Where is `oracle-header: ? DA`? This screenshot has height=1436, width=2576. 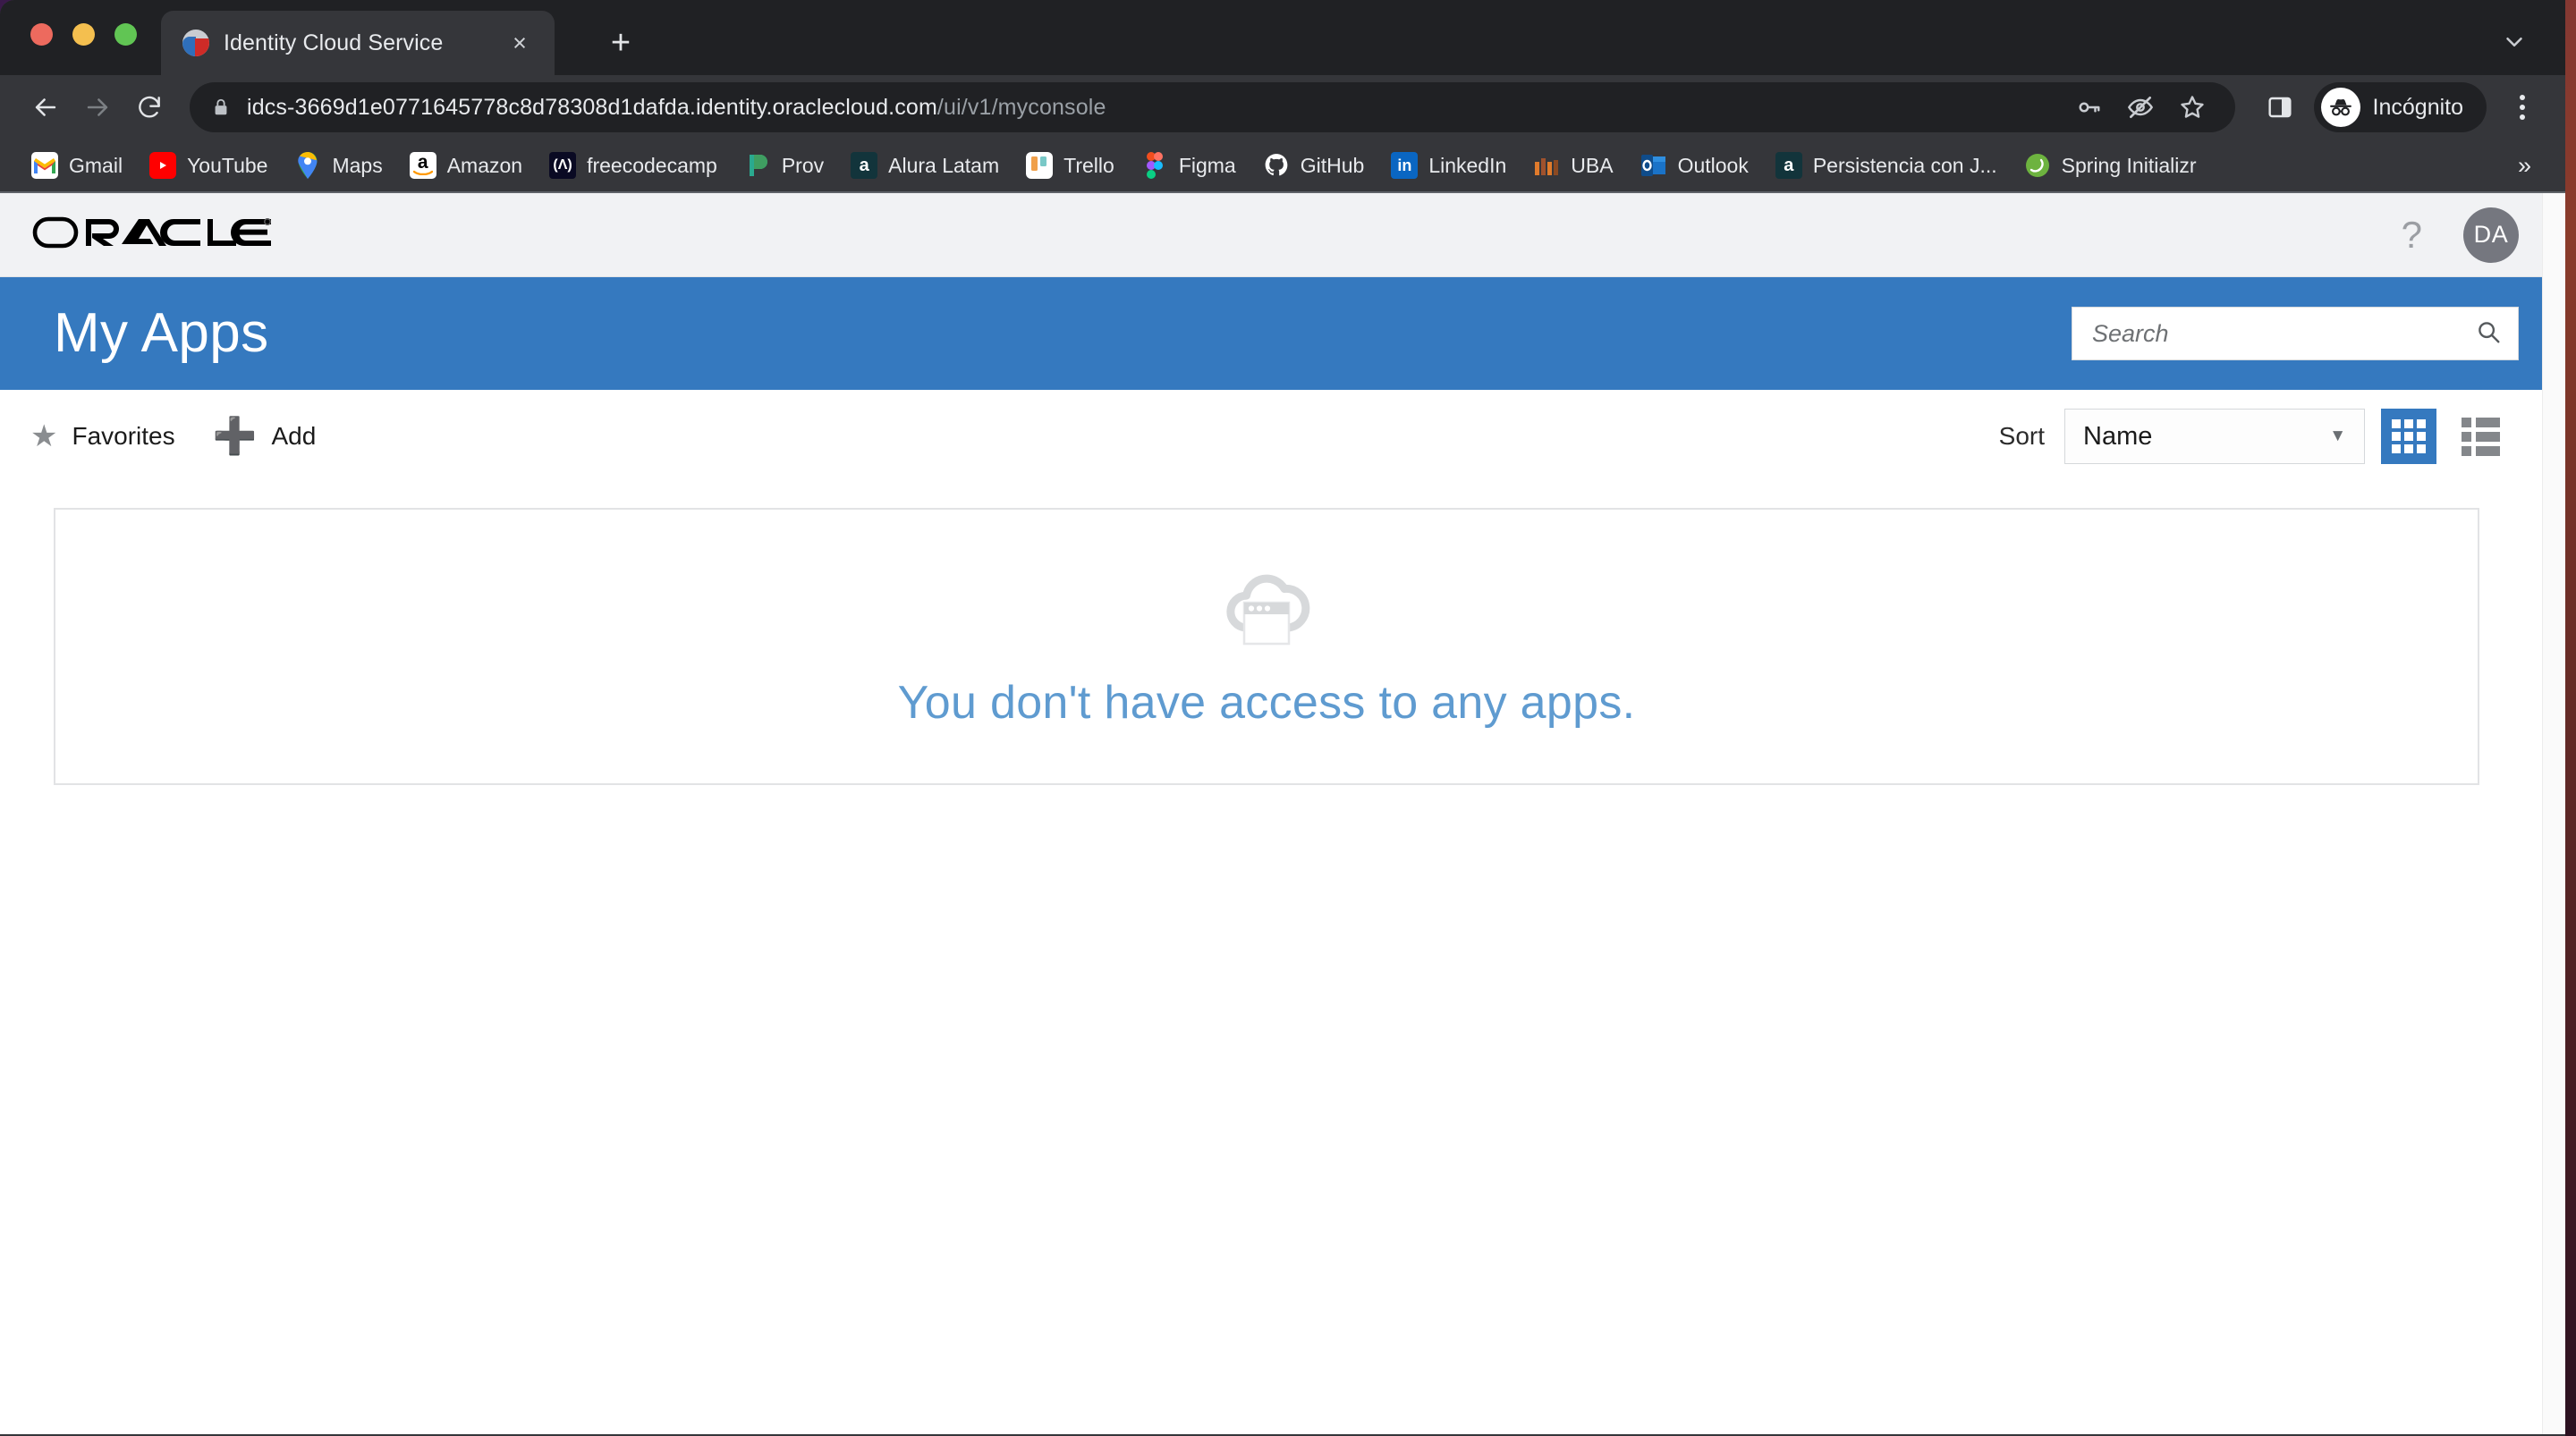
oracle-header: ? DA is located at coordinates (1282, 235).